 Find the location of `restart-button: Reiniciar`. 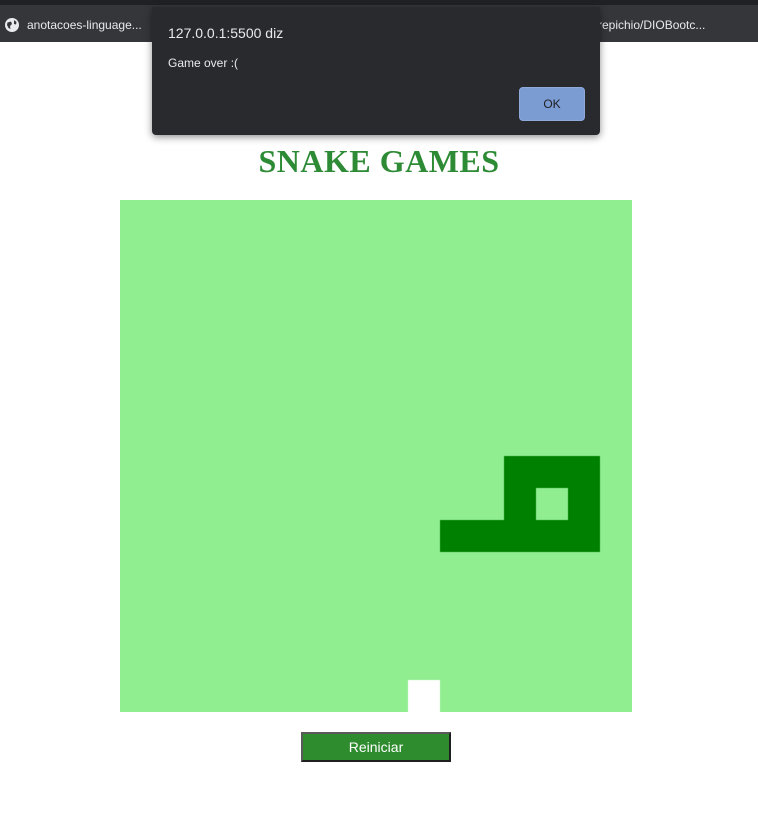

restart-button: Reiniciar is located at coordinates (376, 747).